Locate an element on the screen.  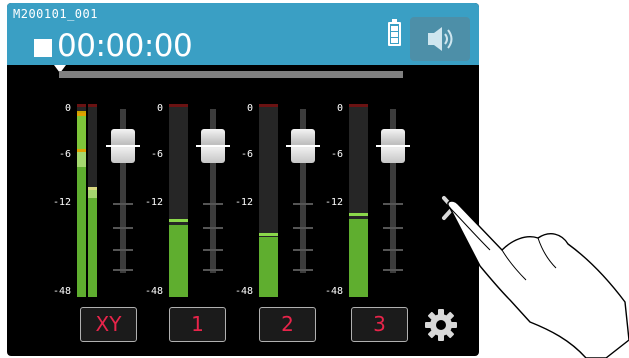
channel-strip-xy: 0 -6 -12 -48 is located at coordinates (102, 204).